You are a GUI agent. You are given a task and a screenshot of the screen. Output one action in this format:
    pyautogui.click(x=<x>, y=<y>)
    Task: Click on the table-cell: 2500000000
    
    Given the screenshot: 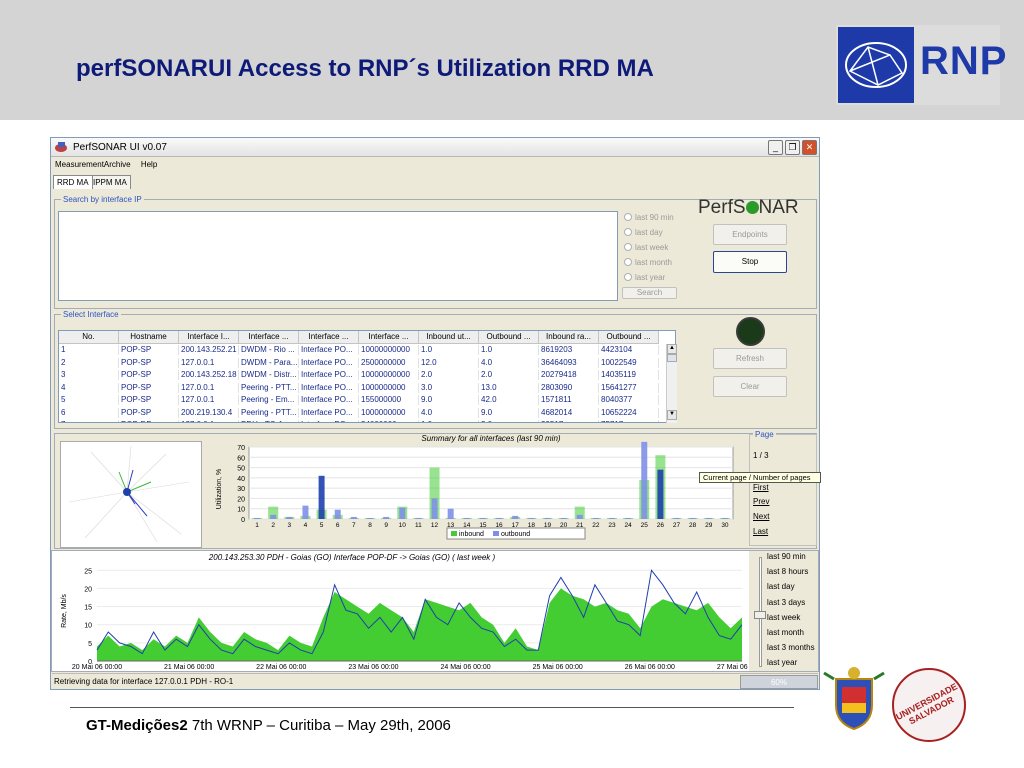 What is the action you would take?
    pyautogui.click(x=389, y=362)
    